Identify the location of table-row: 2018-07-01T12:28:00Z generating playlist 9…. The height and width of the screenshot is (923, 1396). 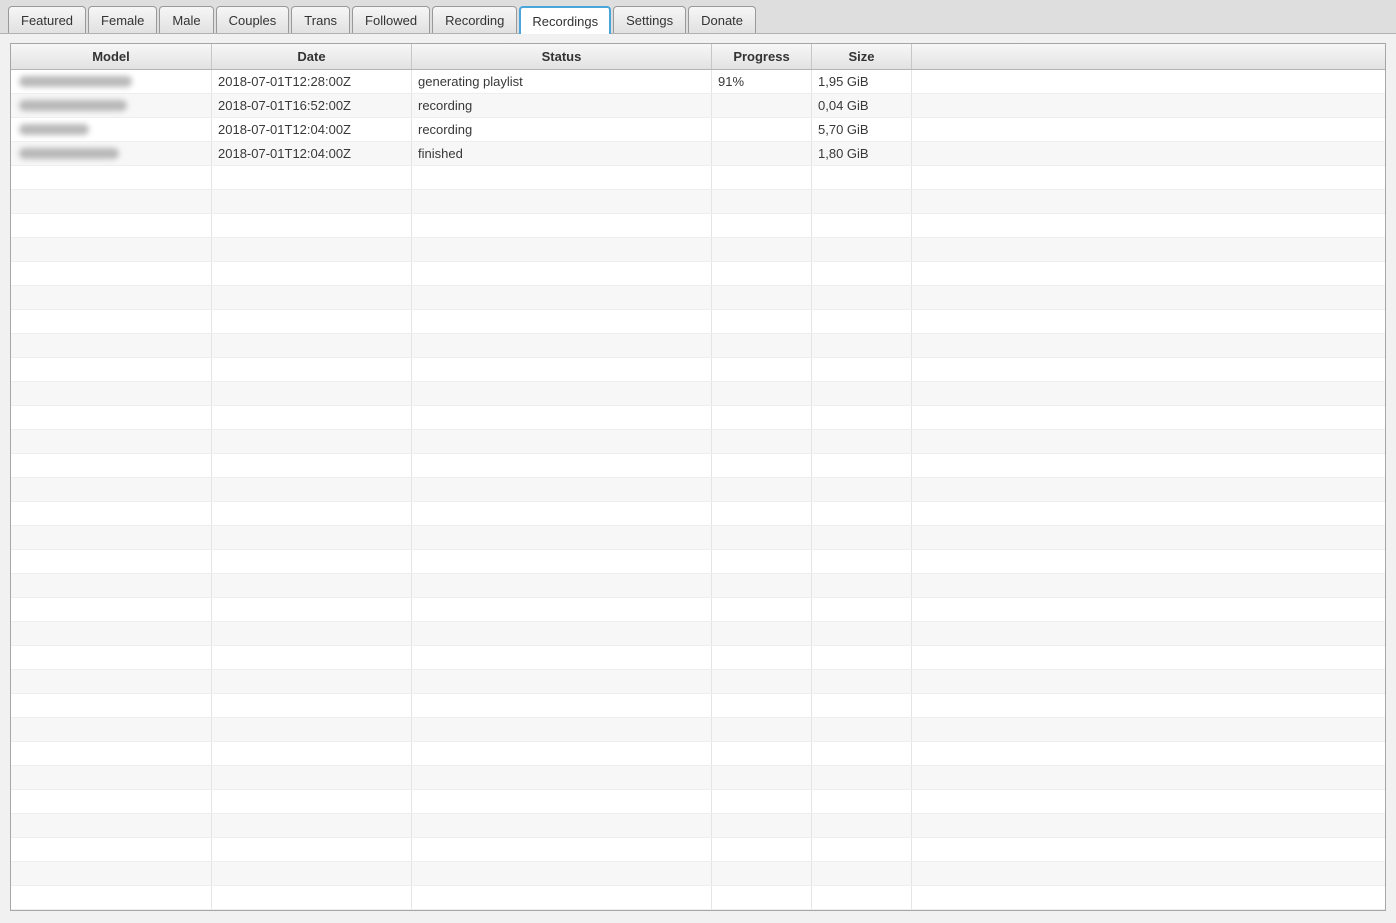
(698, 82).